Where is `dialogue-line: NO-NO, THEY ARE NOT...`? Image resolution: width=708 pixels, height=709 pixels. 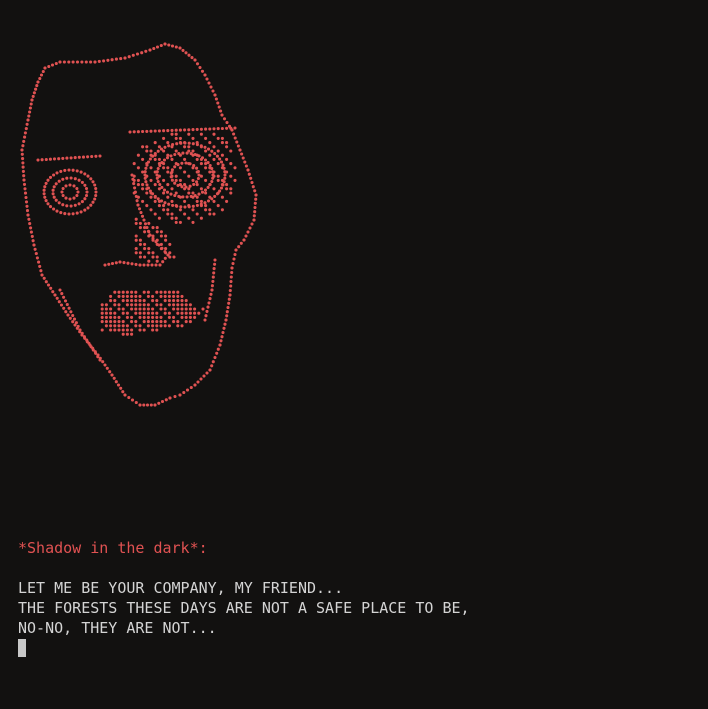
dialogue-line: NO-NO, THEY ARE NOT... is located at coordinates (117, 628).